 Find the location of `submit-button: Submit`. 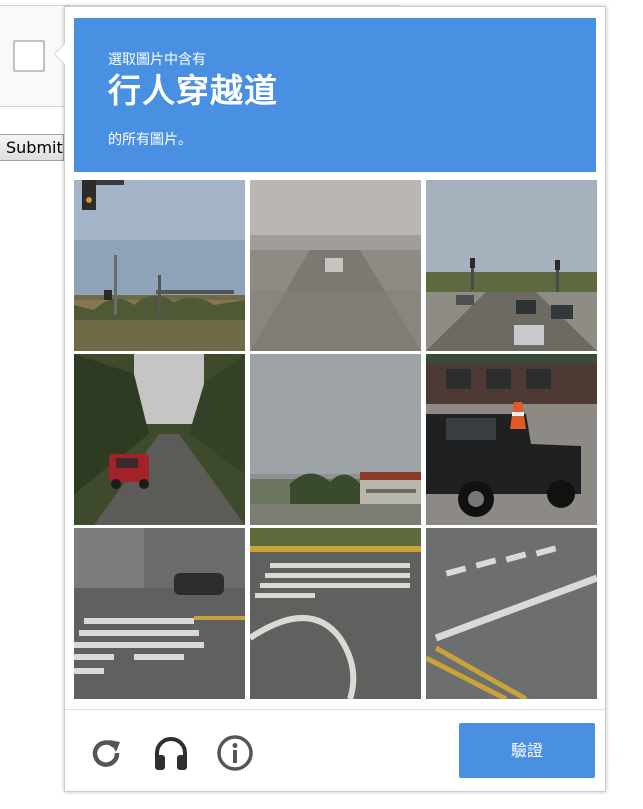

submit-button: Submit is located at coordinates (32, 147).